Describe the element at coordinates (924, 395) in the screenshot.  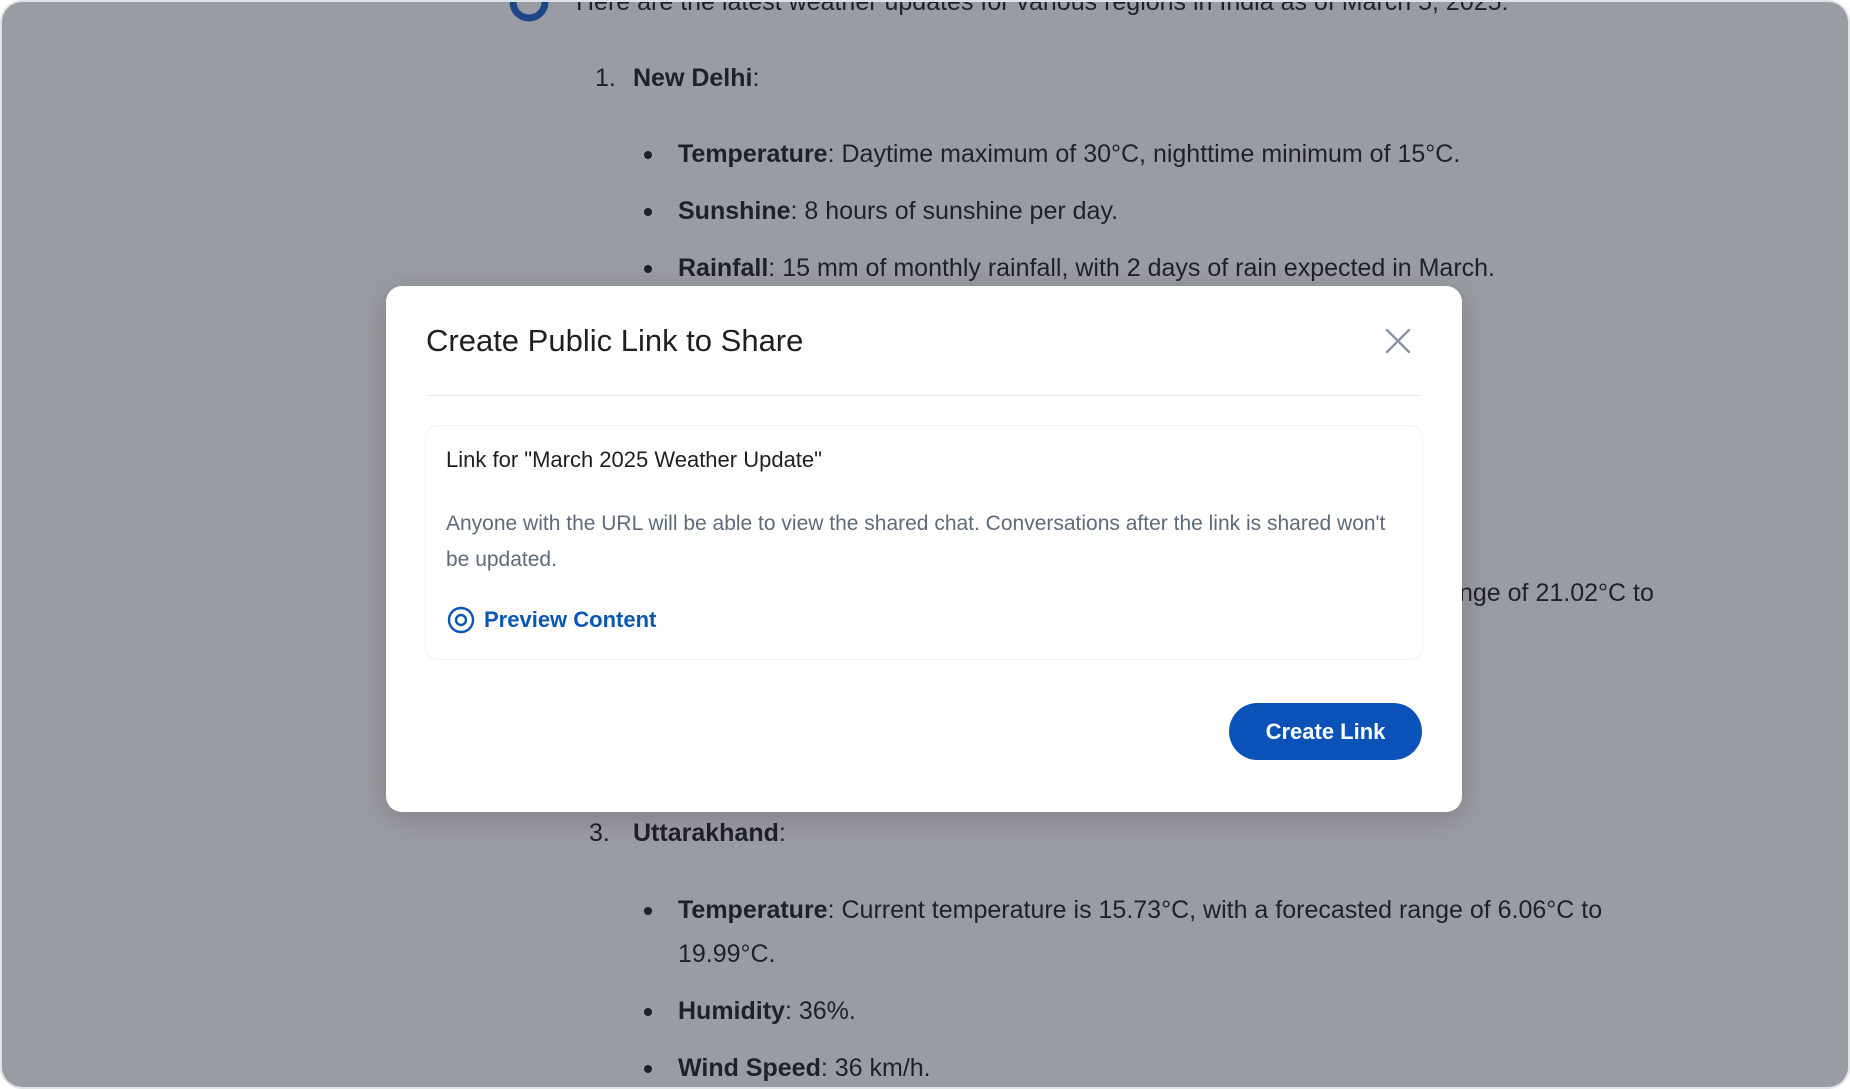
I see `dialog-divider` at that location.